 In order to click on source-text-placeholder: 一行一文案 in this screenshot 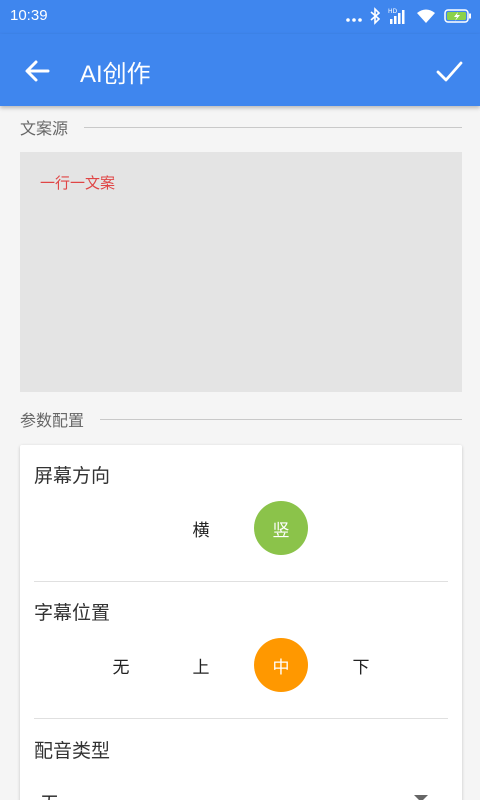, I will do `click(78, 183)`.